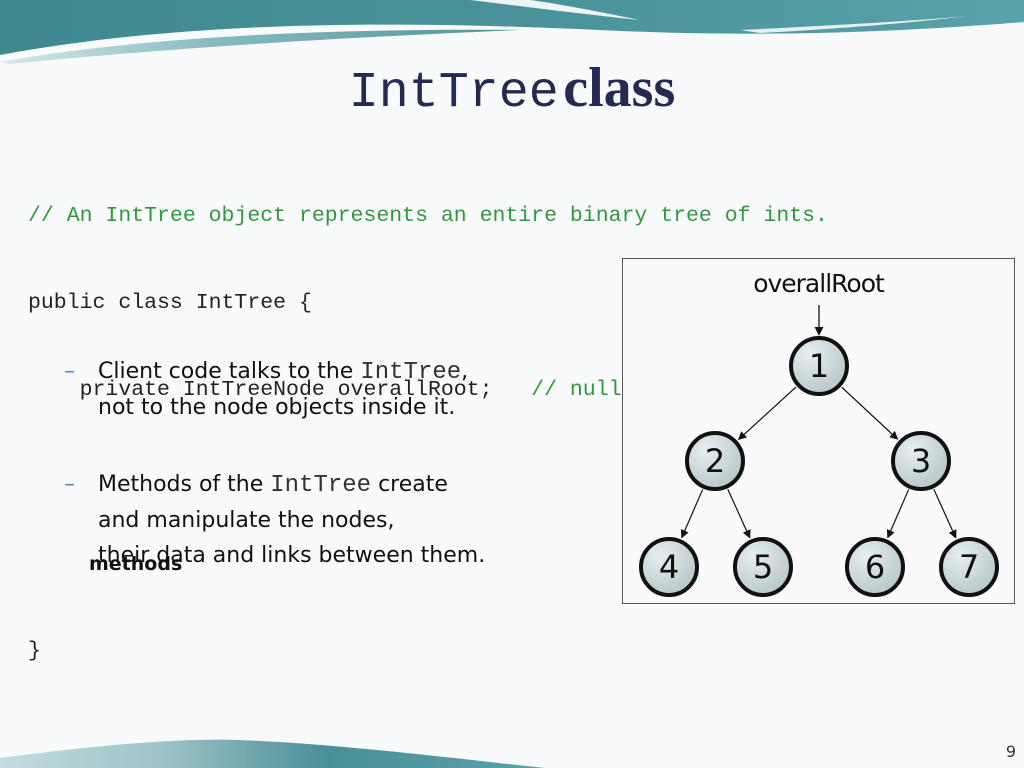 The image size is (1024, 768). I want to click on slide-title: IntTree class, so click(512, 89).